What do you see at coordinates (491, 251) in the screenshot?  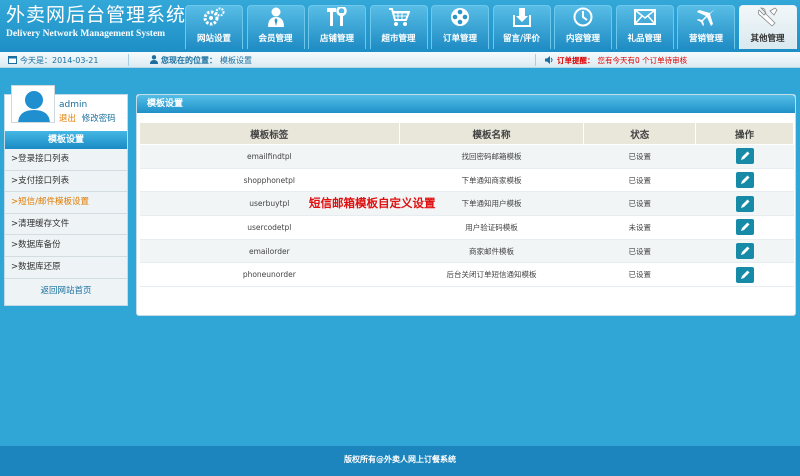 I see `template-name: 商家邮件模板` at bounding box center [491, 251].